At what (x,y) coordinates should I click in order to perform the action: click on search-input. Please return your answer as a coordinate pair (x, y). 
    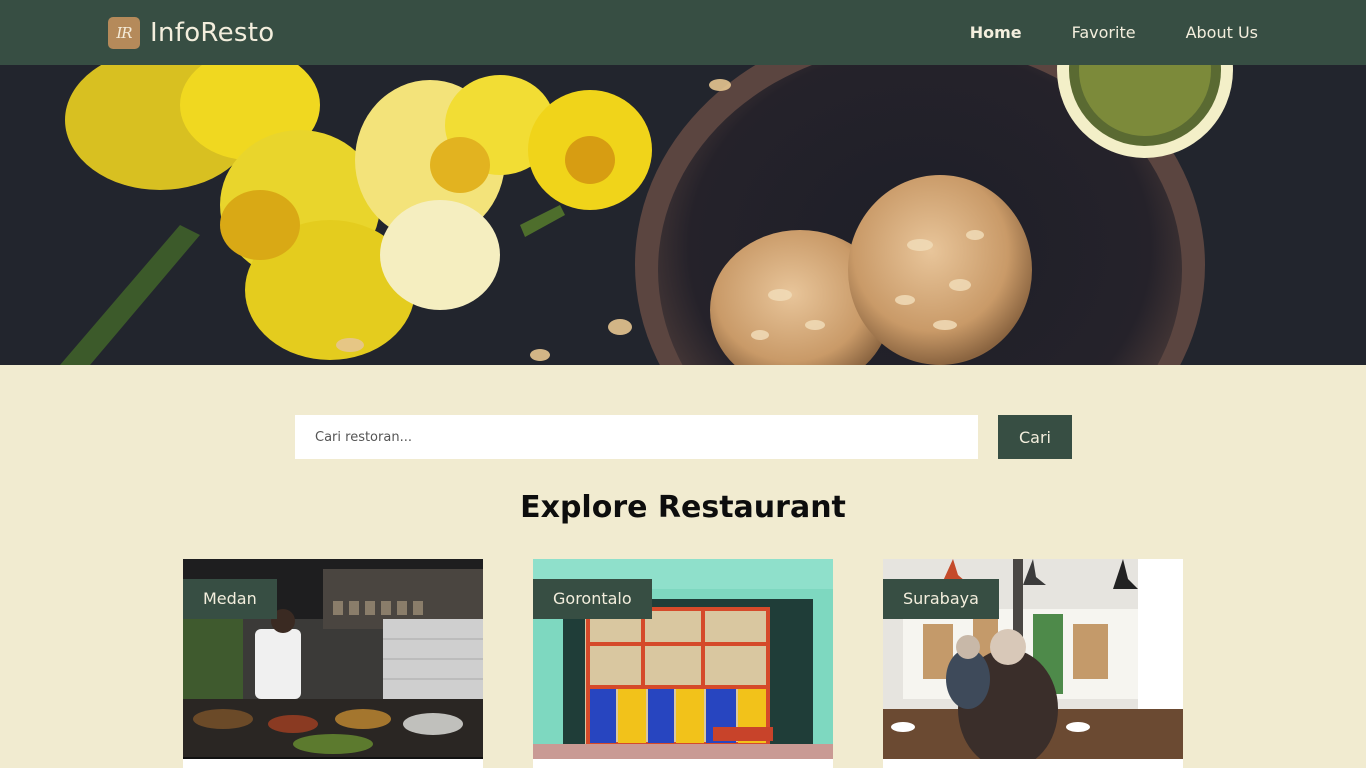
    Looking at the image, I should click on (636, 437).